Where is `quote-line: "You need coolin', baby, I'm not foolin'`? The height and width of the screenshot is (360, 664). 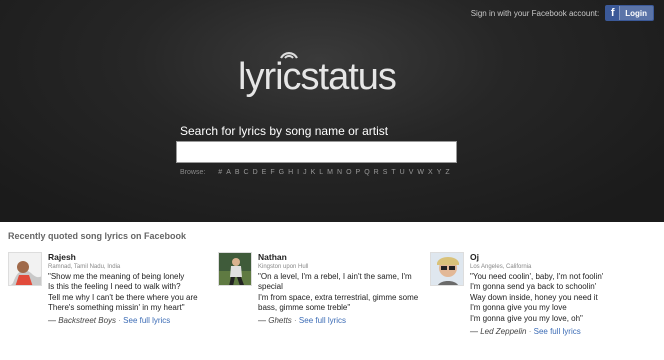 quote-line: "You need coolin', baby, I'm not foolin' is located at coordinates (537, 276).